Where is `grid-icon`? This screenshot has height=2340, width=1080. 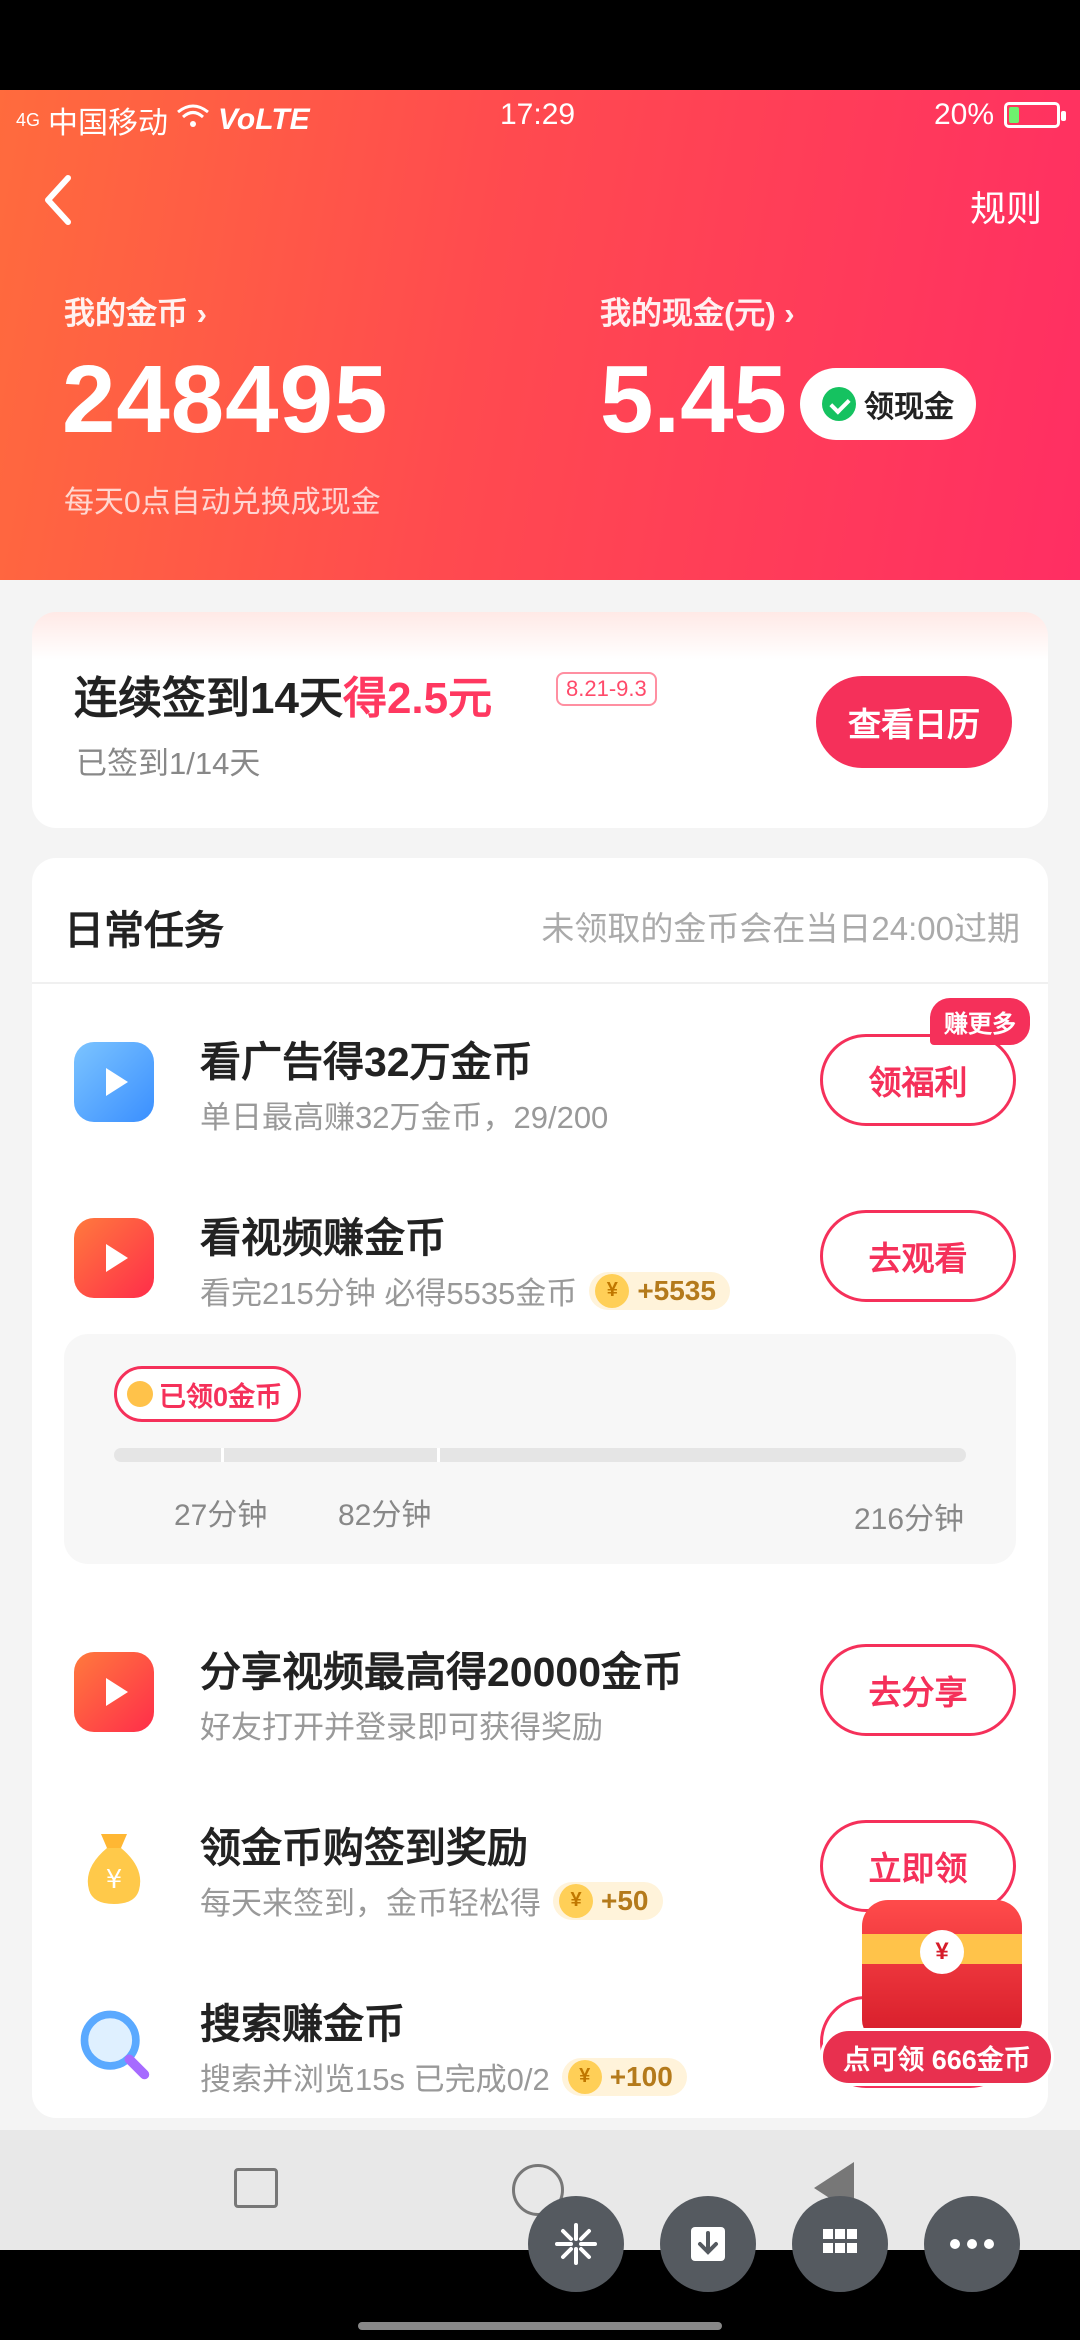
grid-icon is located at coordinates (840, 2244).